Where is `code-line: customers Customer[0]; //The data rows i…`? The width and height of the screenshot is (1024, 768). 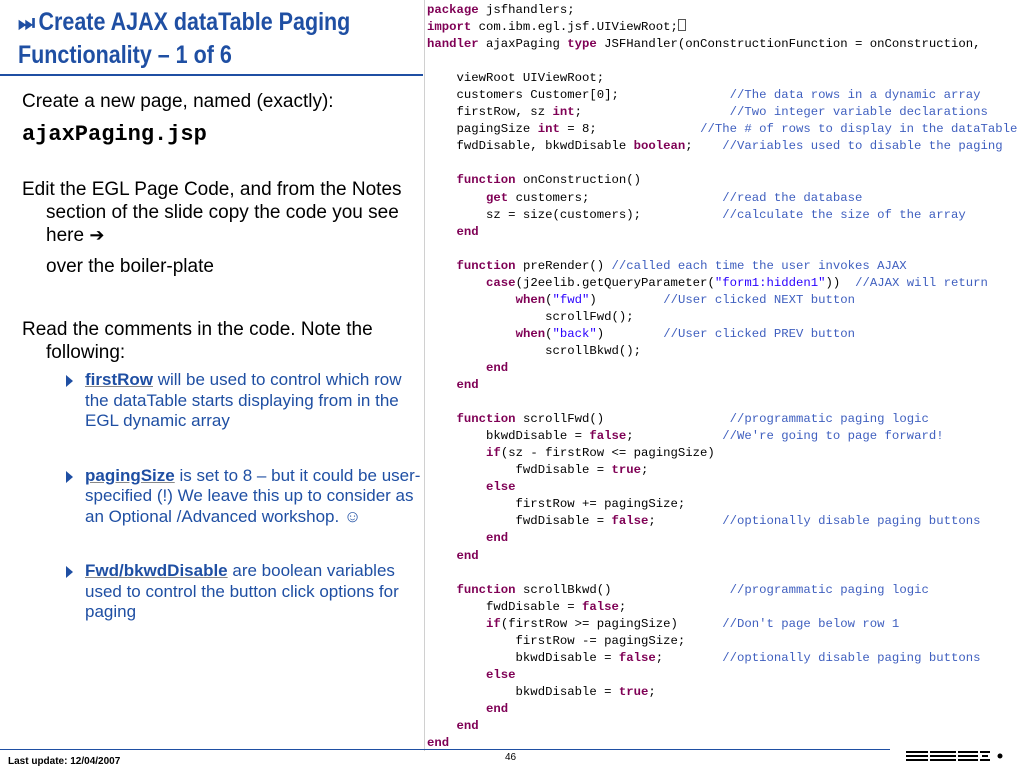 code-line: customers Customer[0]; //The data rows i… is located at coordinates (722, 95).